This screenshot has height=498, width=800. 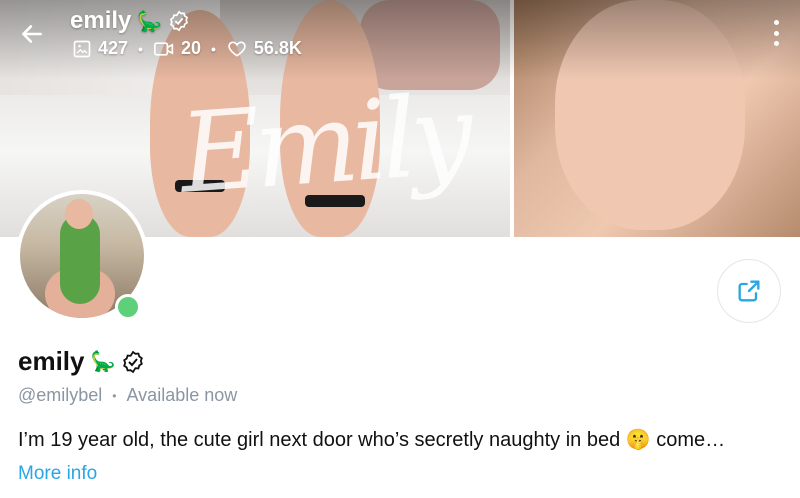 I want to click on more-options-button, so click(x=776, y=33).